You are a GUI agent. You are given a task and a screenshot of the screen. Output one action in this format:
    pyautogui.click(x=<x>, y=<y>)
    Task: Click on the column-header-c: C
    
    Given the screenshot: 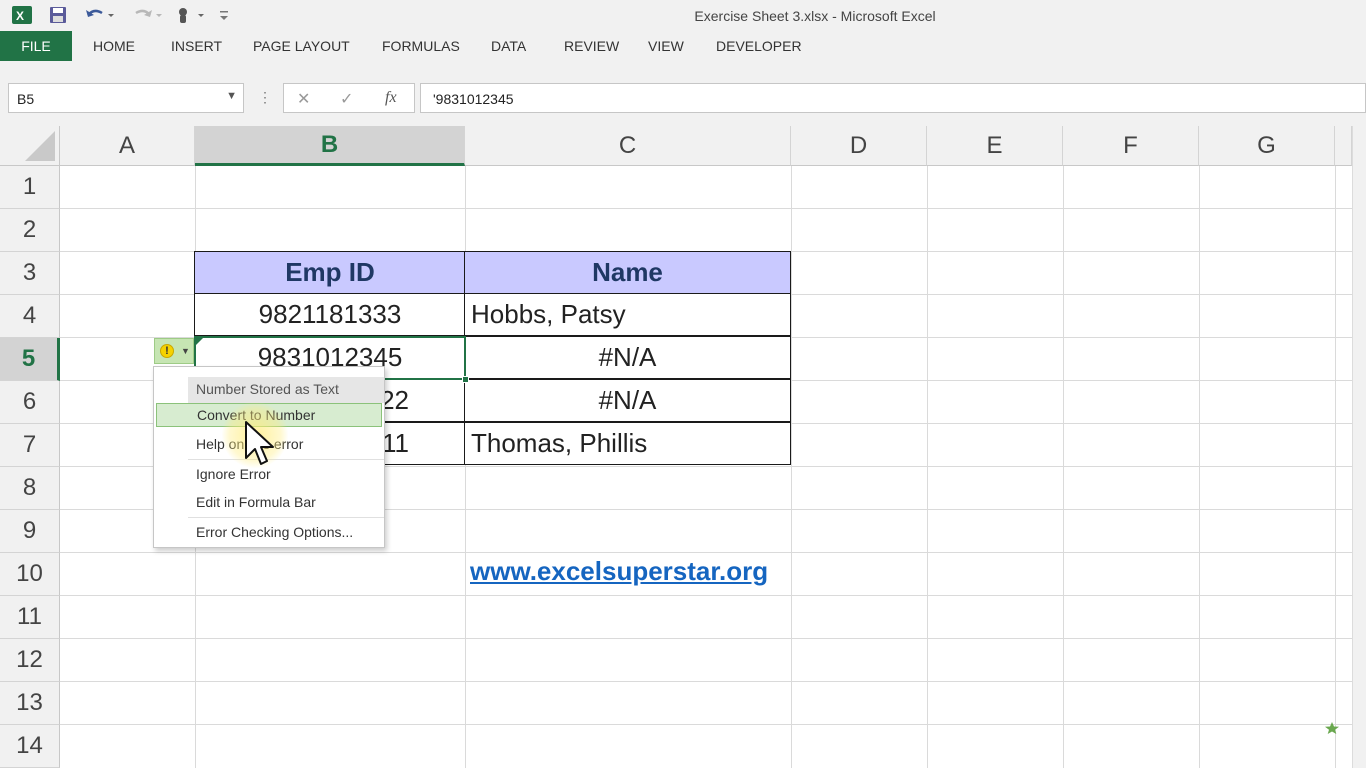 What is the action you would take?
    pyautogui.click(x=628, y=146)
    